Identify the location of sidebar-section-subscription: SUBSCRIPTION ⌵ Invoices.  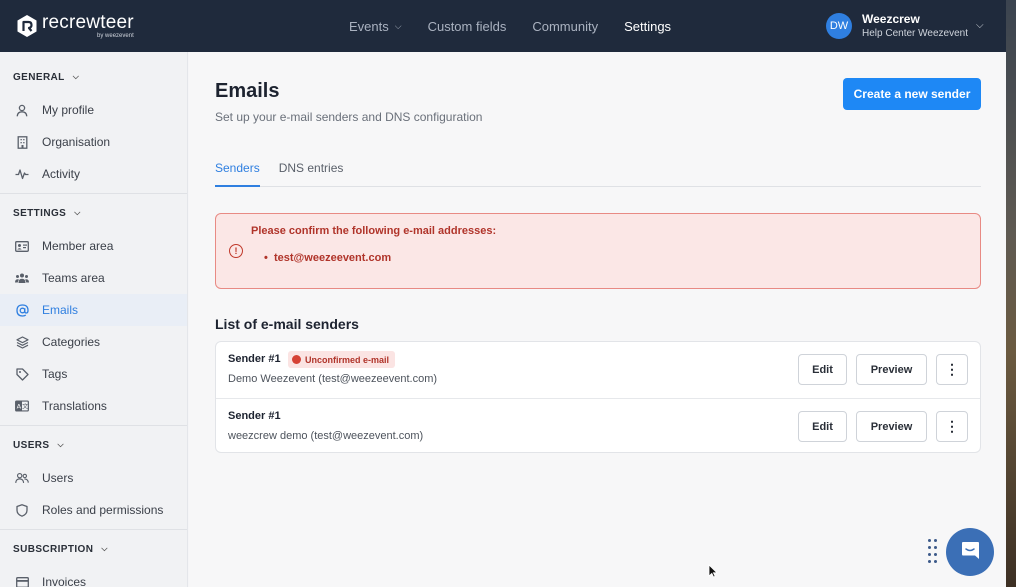
(93, 558).